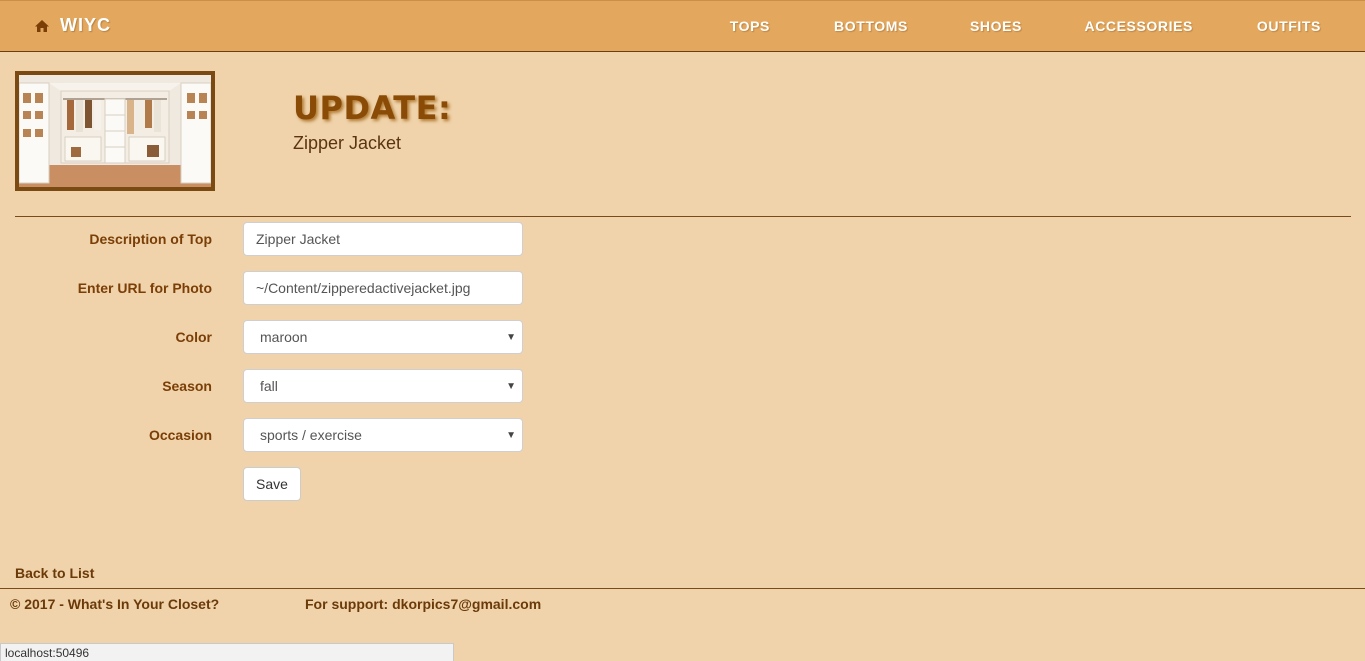 The width and height of the screenshot is (1365, 661). What do you see at coordinates (269, 386) in the screenshot?
I see `season-selected-value: fall` at bounding box center [269, 386].